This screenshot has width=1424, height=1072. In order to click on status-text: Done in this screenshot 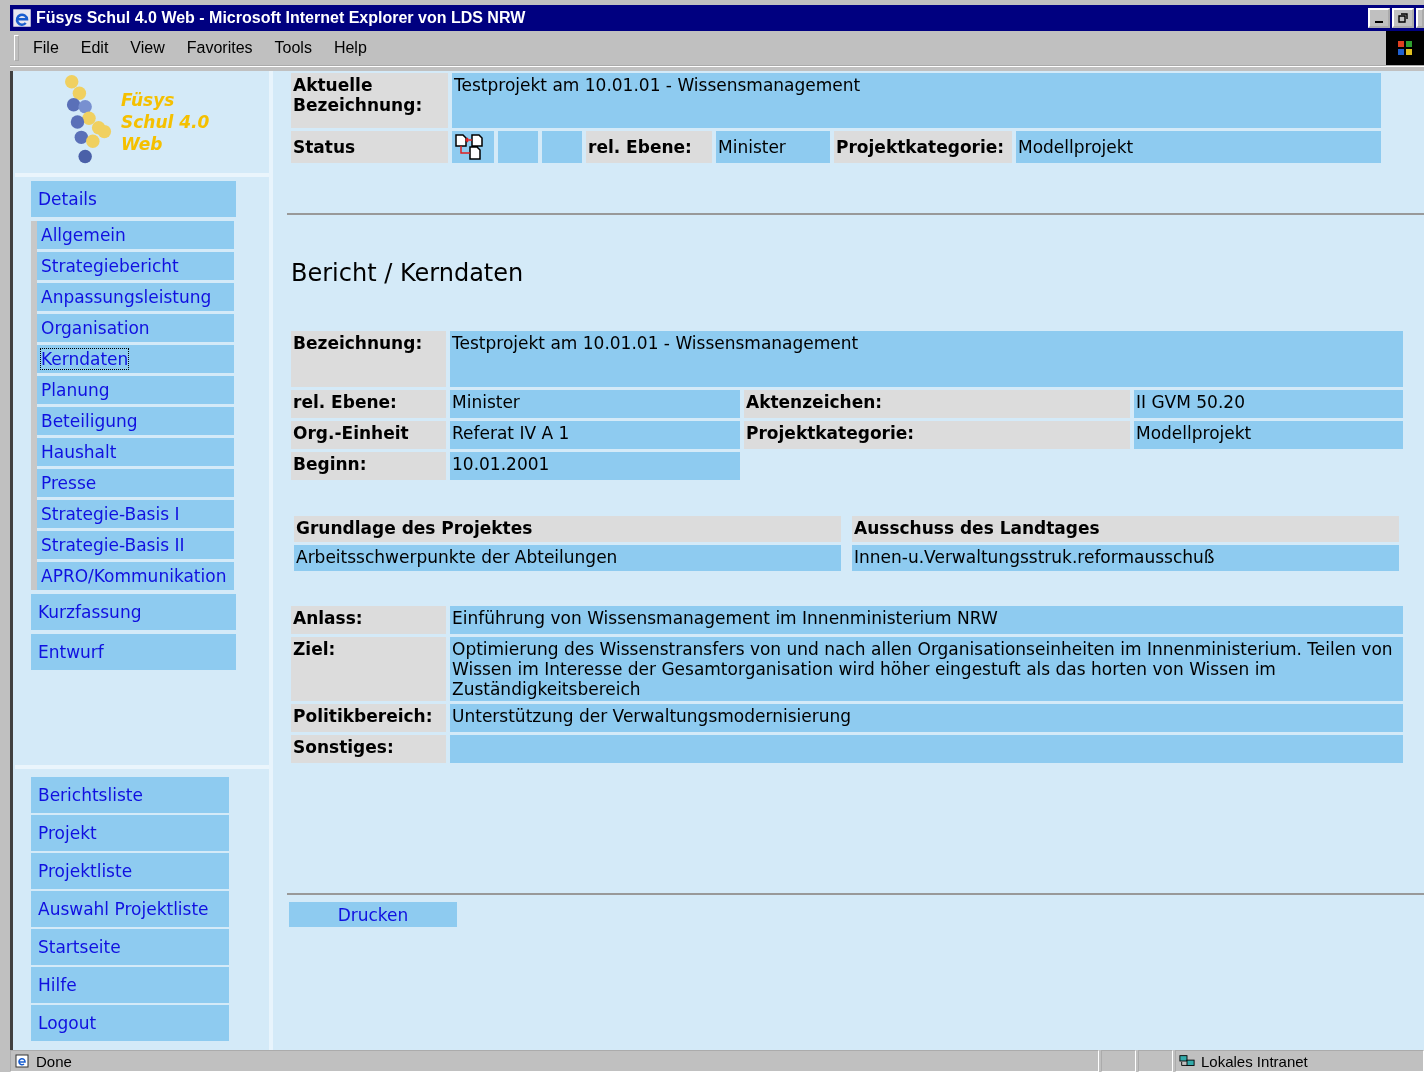, I will do `click(54, 1061)`.